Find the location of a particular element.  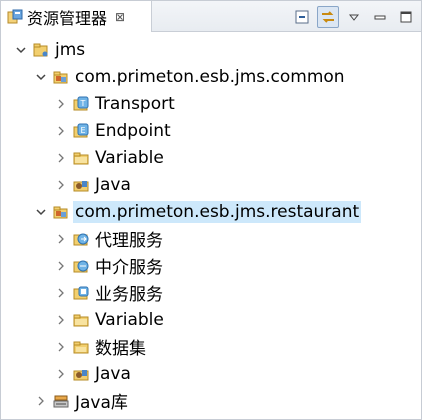

tree-item: Java库 is located at coordinates (211, 400).